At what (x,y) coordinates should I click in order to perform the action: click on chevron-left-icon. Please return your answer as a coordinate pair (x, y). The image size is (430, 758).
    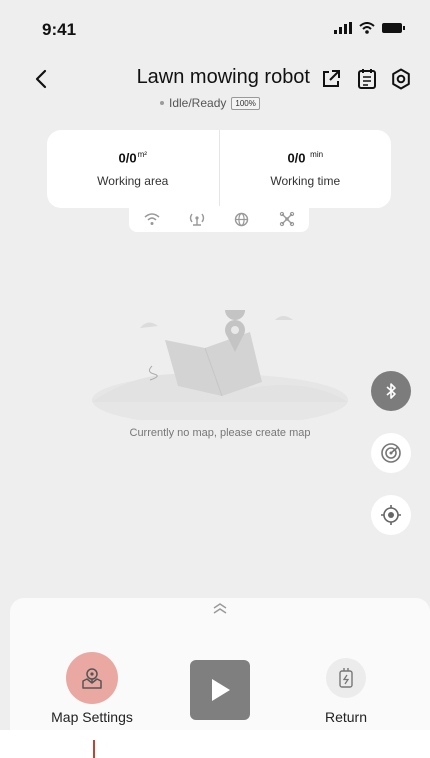
    Looking at the image, I should click on (41, 79).